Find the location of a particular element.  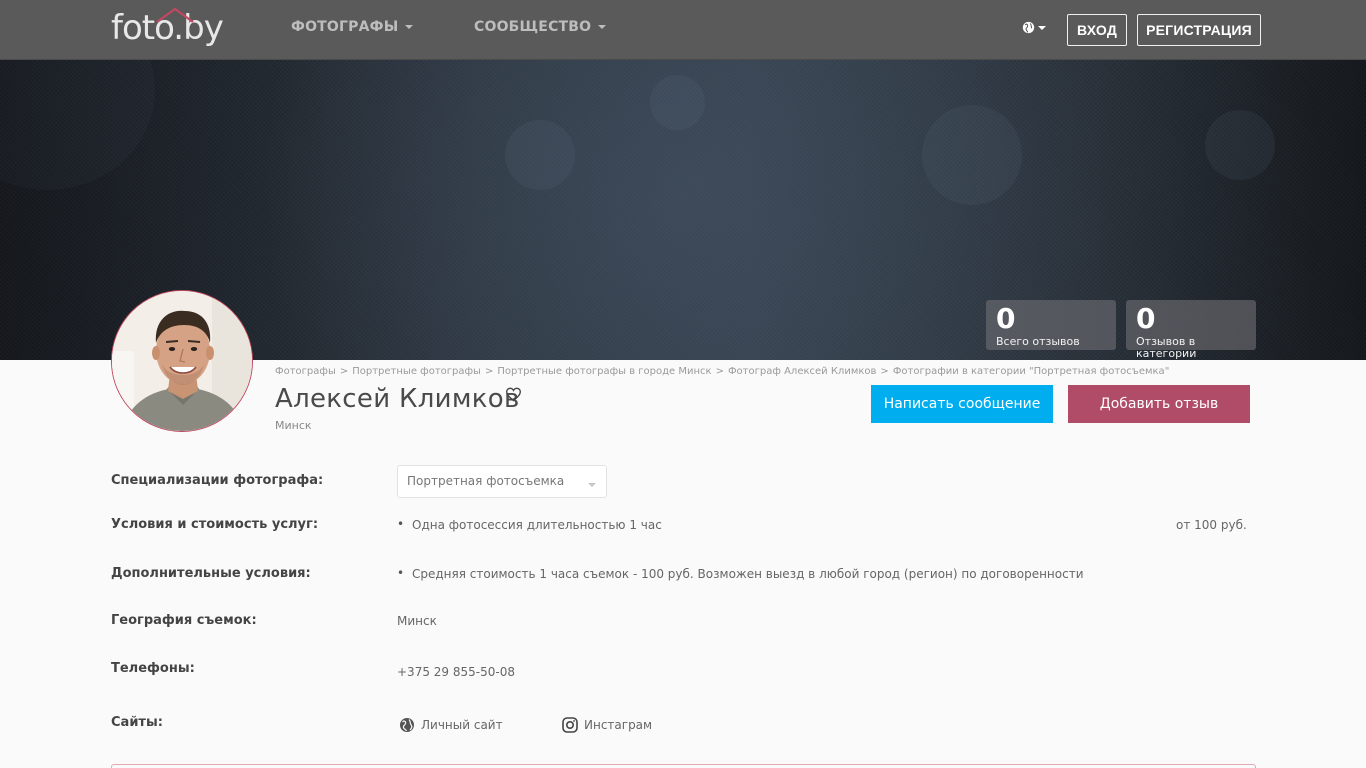

specialization-select: Портретная фотосъемка is located at coordinates (502, 481).